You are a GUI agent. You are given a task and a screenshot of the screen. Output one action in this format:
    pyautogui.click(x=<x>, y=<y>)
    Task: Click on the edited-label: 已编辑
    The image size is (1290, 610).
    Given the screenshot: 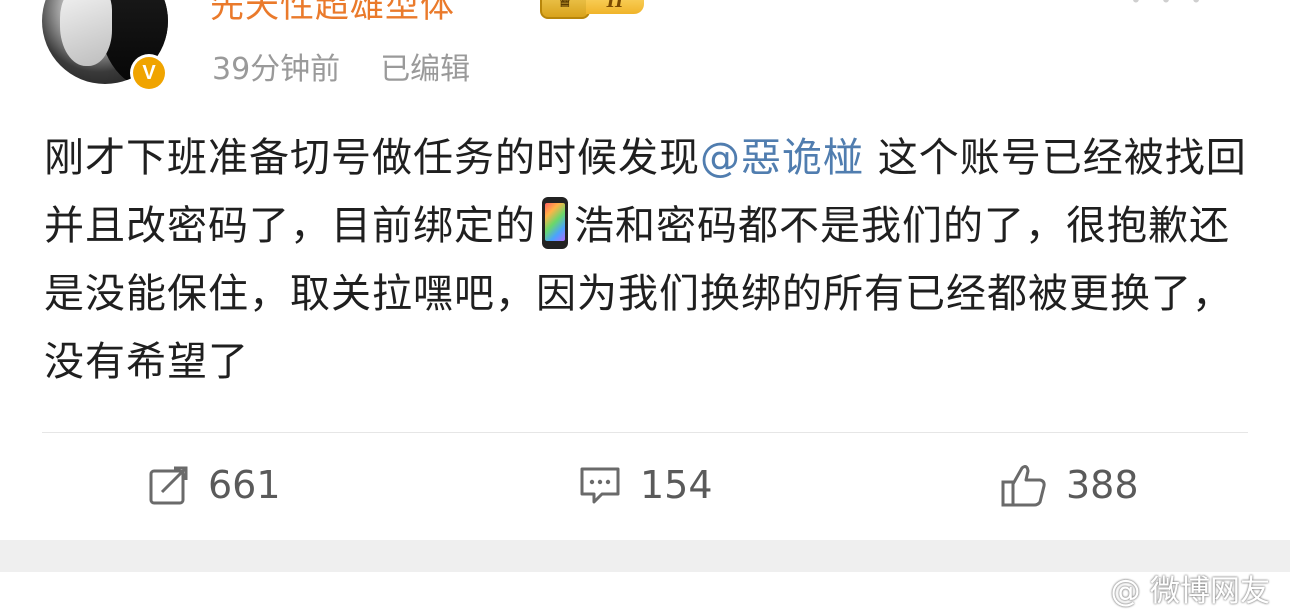 What is the action you would take?
    pyautogui.click(x=425, y=69)
    